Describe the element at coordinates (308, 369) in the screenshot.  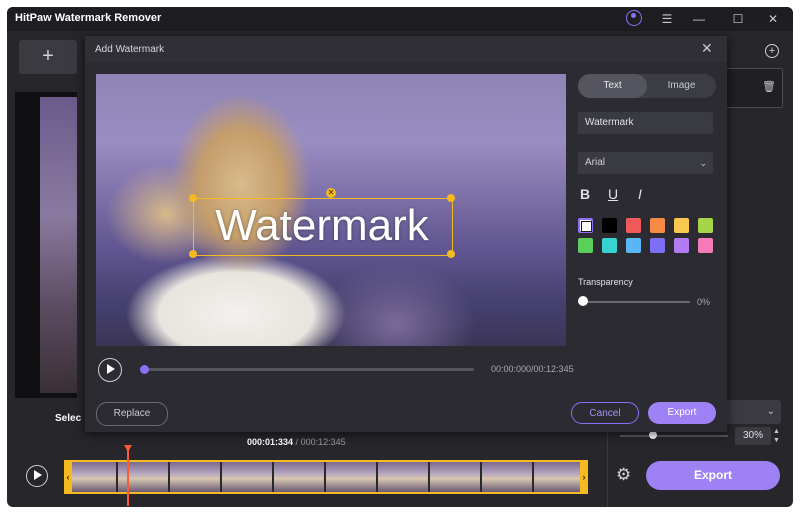
I see `progress-track` at that location.